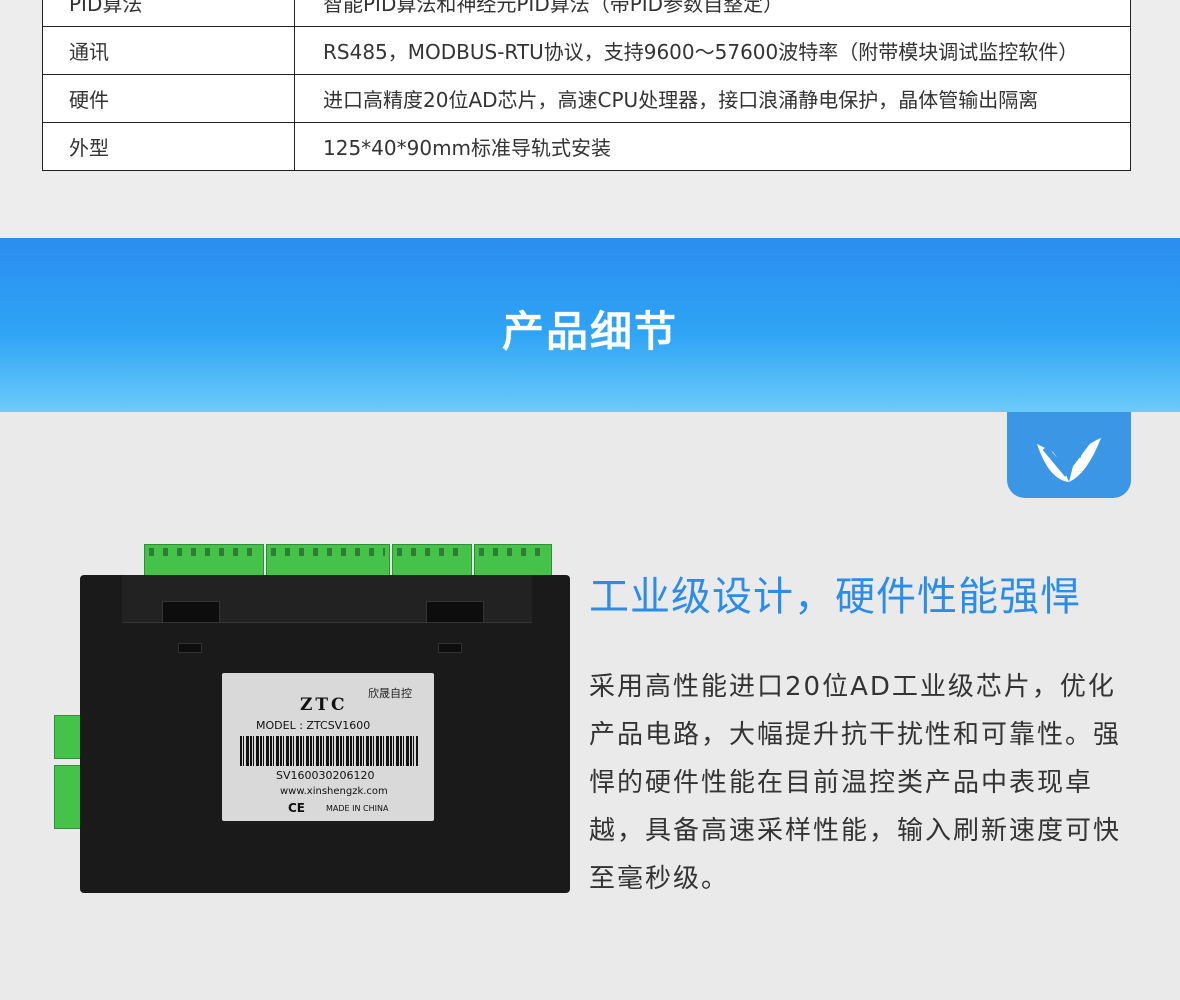 The height and width of the screenshot is (1000, 1180). What do you see at coordinates (712, 13) in the screenshot?
I see `spec-value: 智能PID算法和神经元PID算法（带PID参数自整定）` at bounding box center [712, 13].